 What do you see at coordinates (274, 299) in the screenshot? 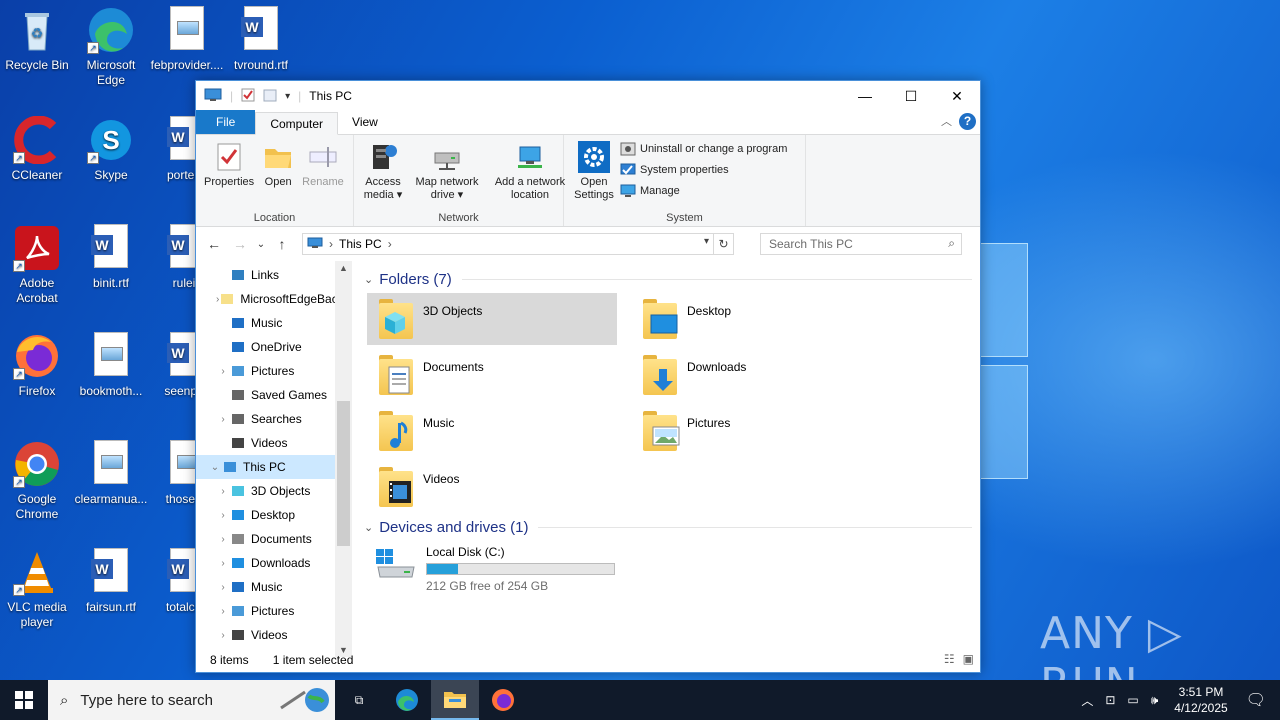
I see `nav-tree-item: › MicrosoftEdgeBackups` at bounding box center [274, 299].